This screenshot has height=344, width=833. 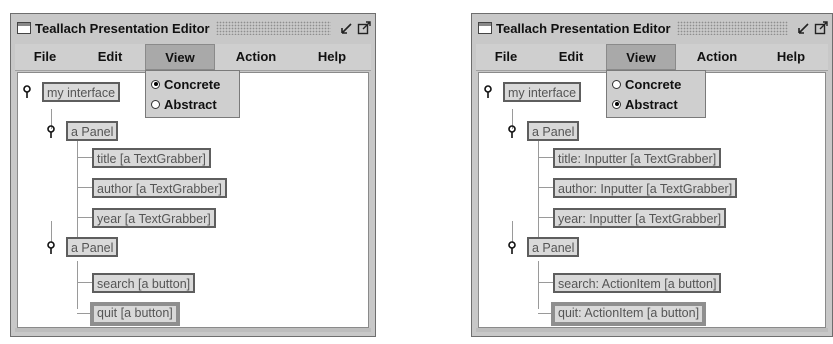 What do you see at coordinates (629, 314) in the screenshot?
I see `tree-node-selected: quit: ActionItem [a button]` at bounding box center [629, 314].